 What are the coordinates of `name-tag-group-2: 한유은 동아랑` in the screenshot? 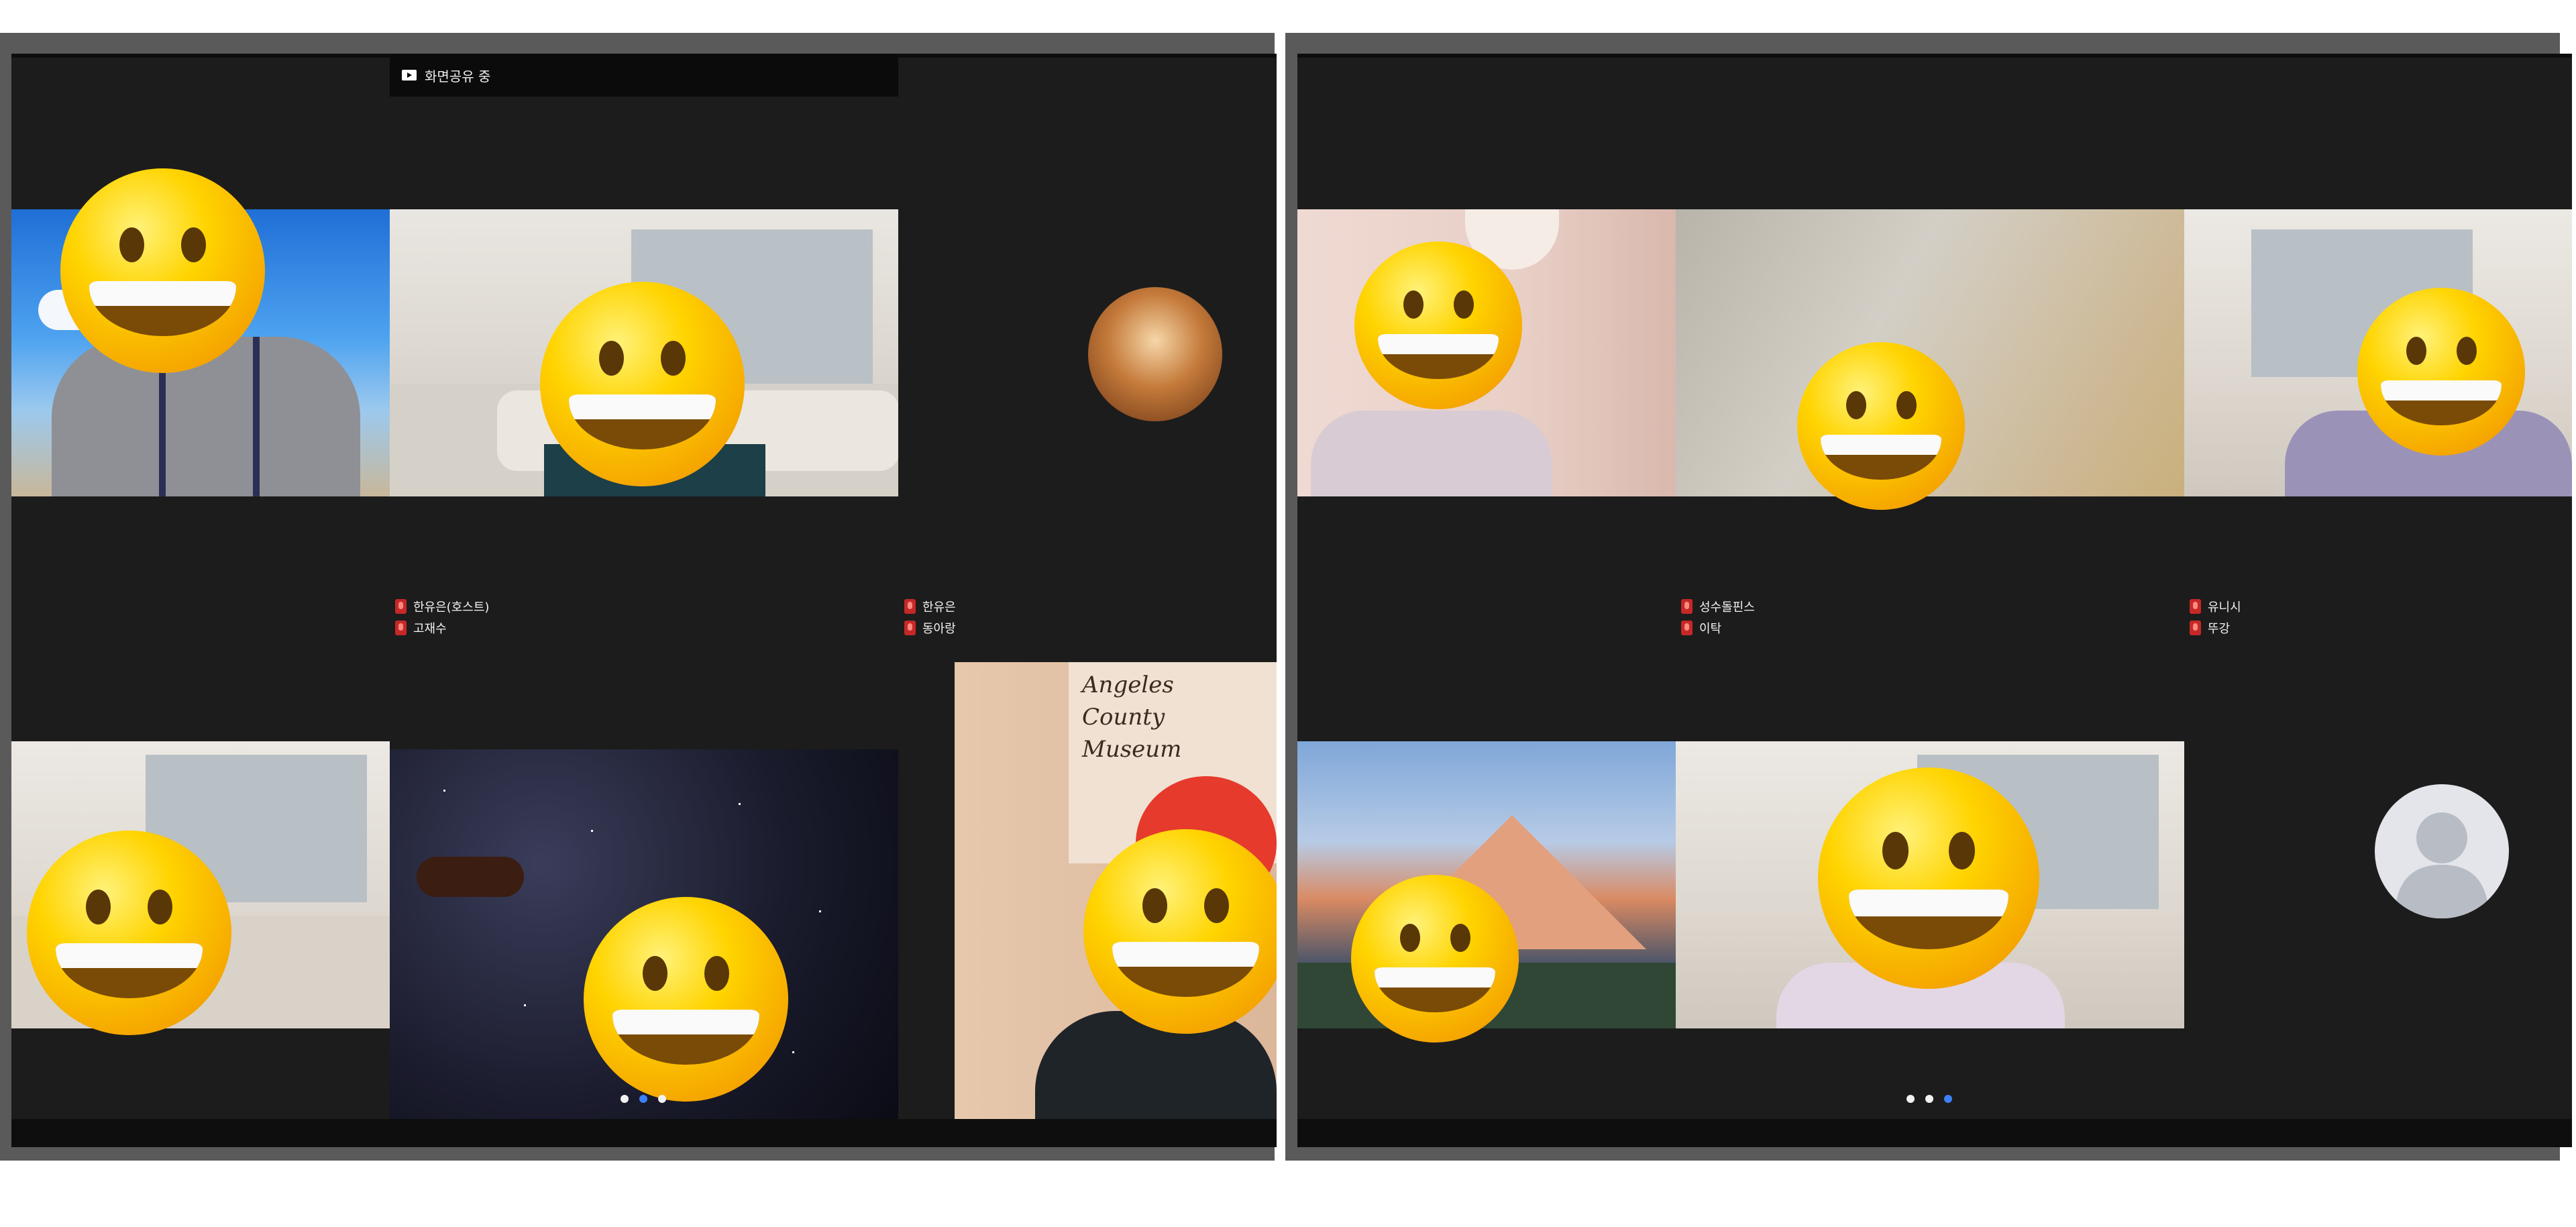 It's located at (930, 617).